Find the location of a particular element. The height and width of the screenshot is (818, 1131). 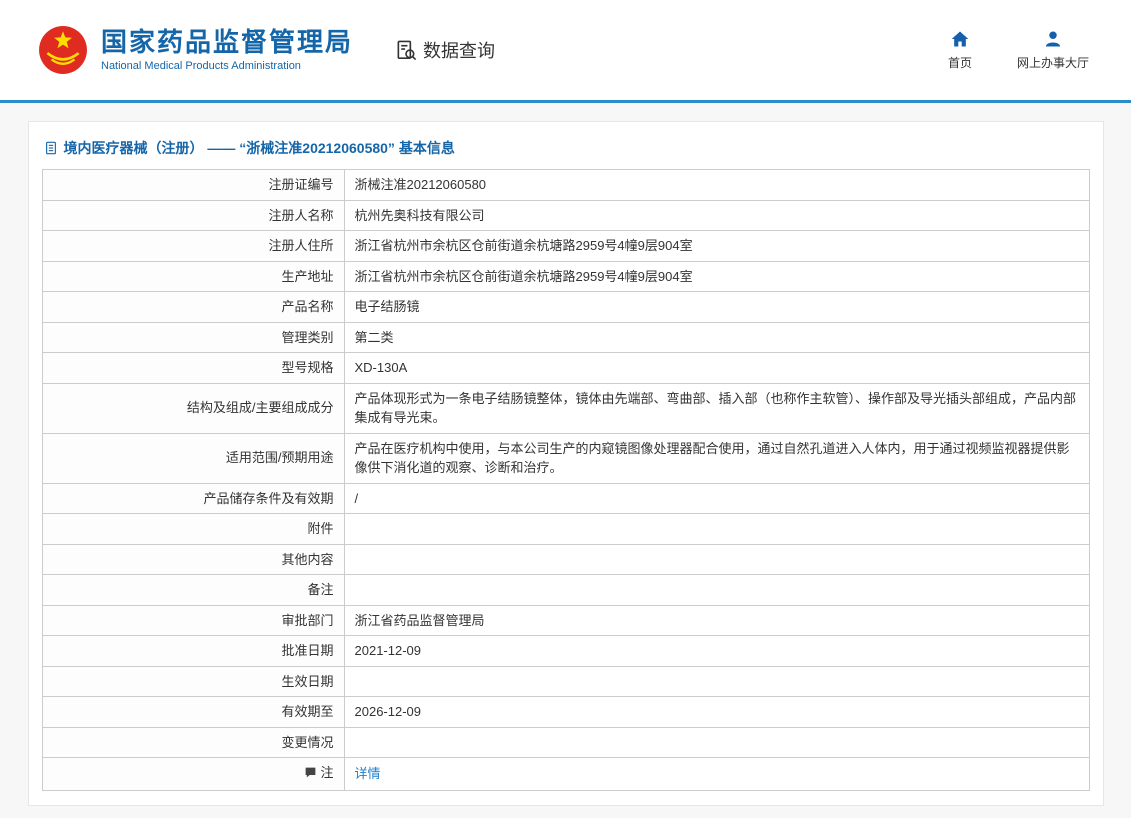

table-row: 生效日期 is located at coordinates (565, 681).